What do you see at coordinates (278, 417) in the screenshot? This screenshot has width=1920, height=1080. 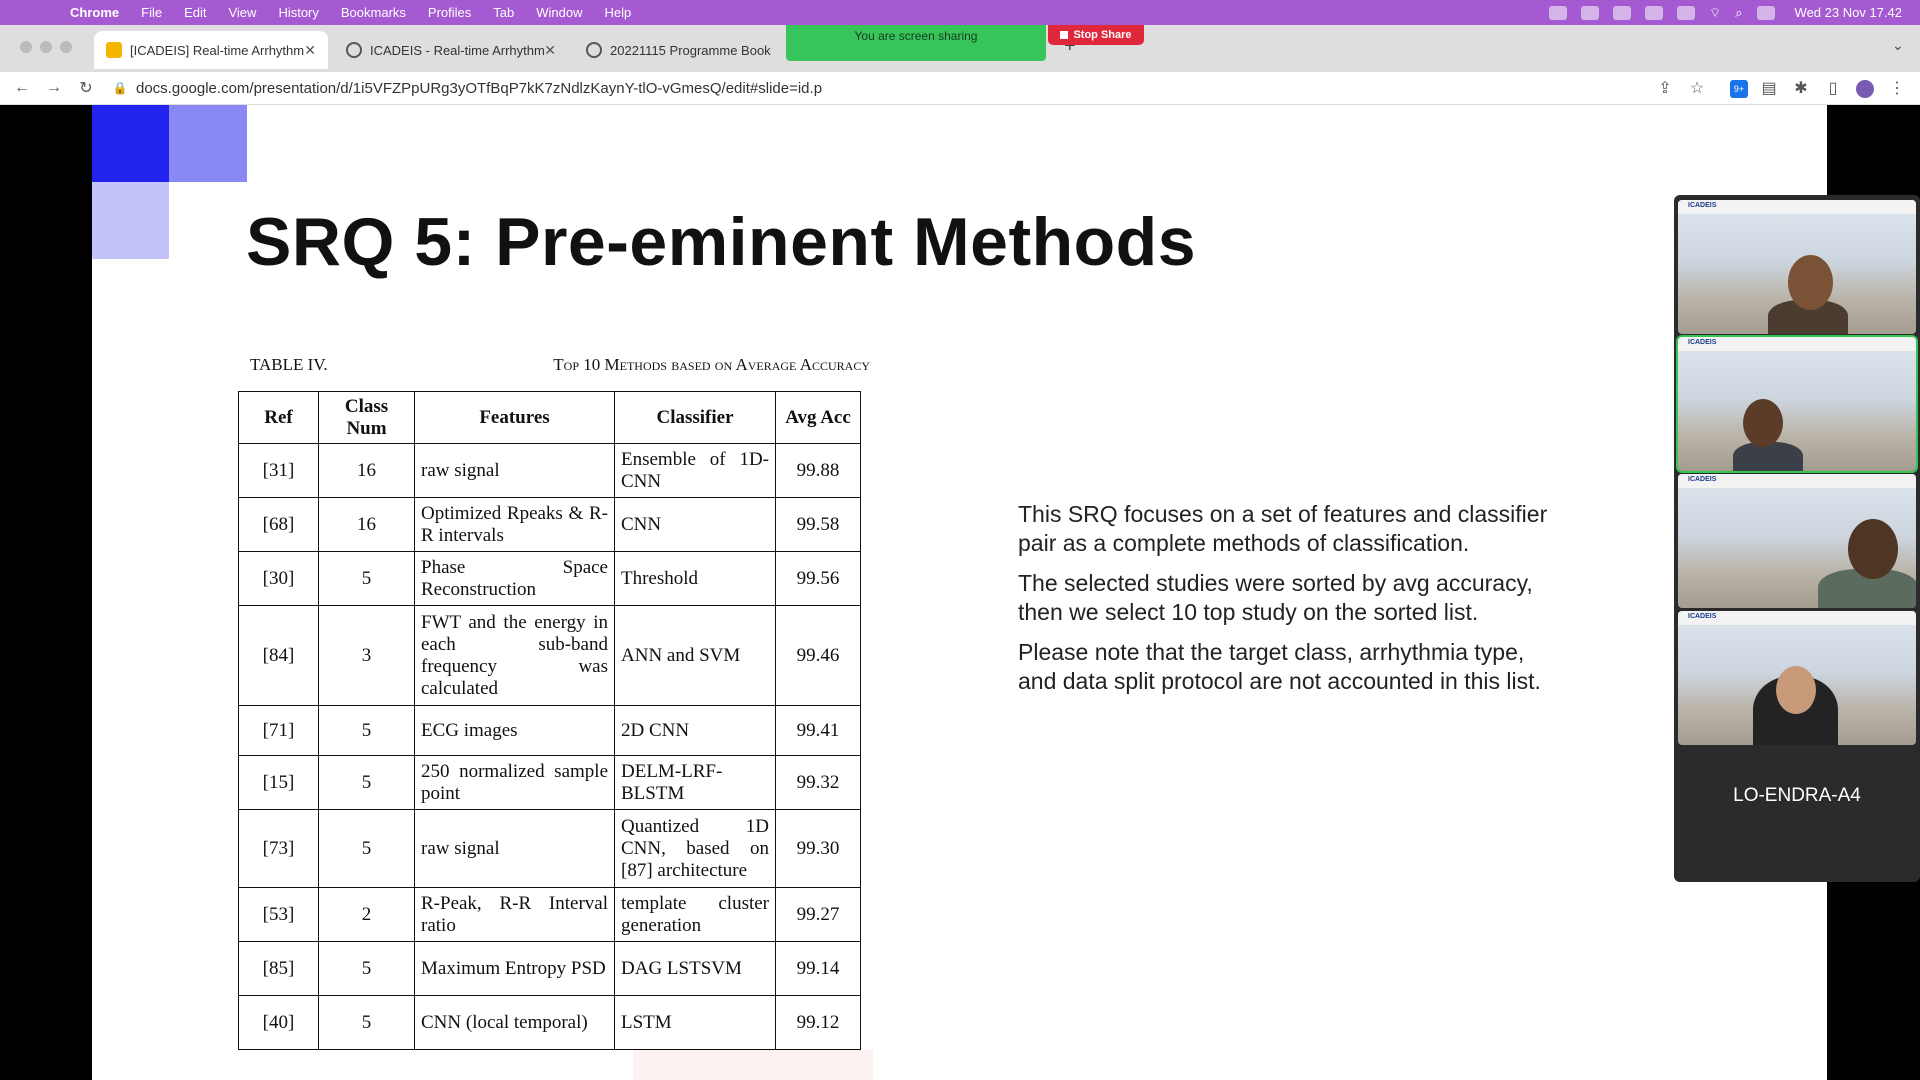 I see `col-header-ref: Ref` at bounding box center [278, 417].